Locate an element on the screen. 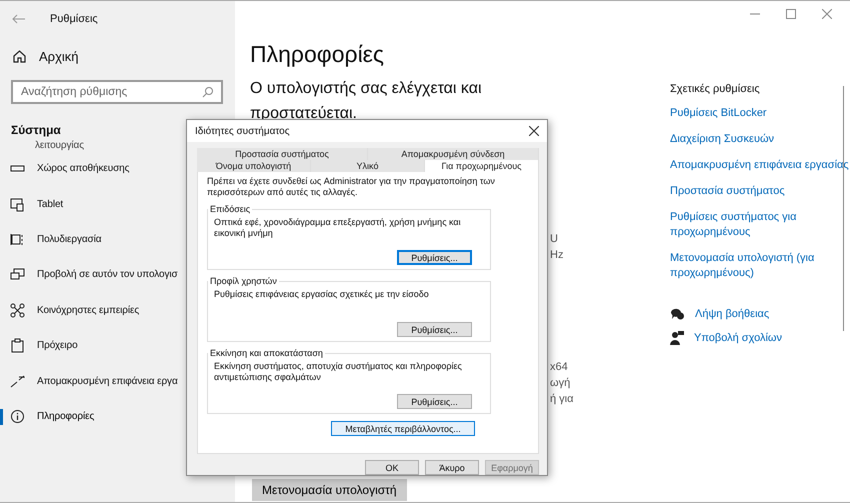 The height and width of the screenshot is (503, 850). home-icon is located at coordinates (19, 56).